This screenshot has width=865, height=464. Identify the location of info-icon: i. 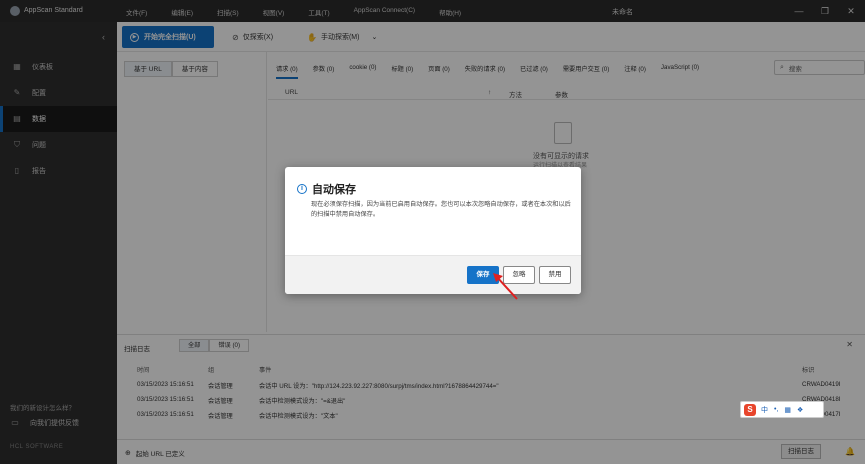
(302, 189).